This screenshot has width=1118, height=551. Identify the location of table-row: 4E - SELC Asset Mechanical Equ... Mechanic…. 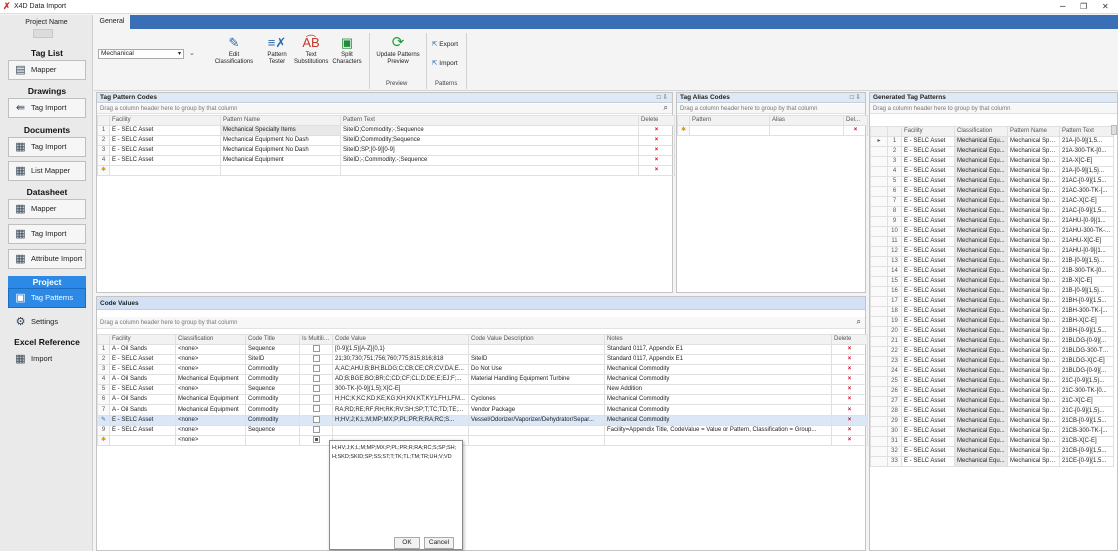
(992, 171).